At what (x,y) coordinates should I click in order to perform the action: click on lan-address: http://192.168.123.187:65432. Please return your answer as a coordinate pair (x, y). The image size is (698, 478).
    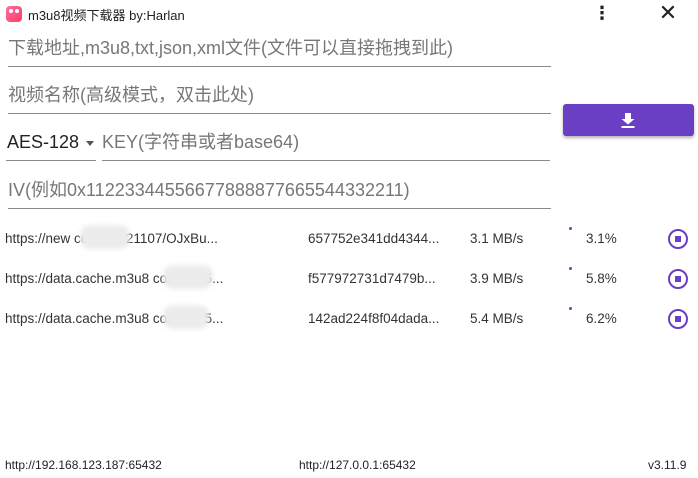
    Looking at the image, I should click on (83, 465).